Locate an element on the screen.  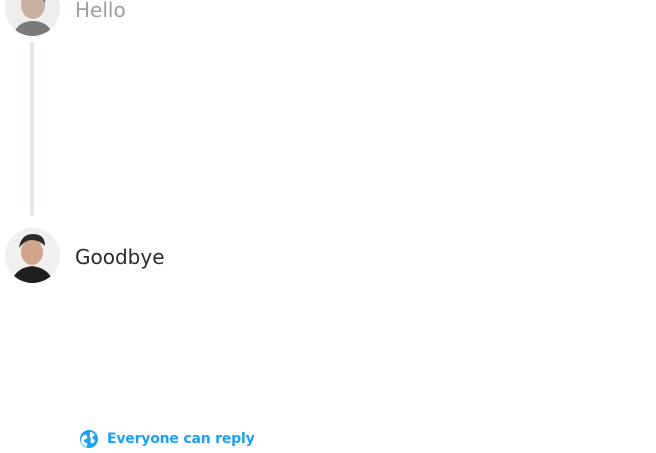
thread-connector-line is located at coordinates (32, 129).